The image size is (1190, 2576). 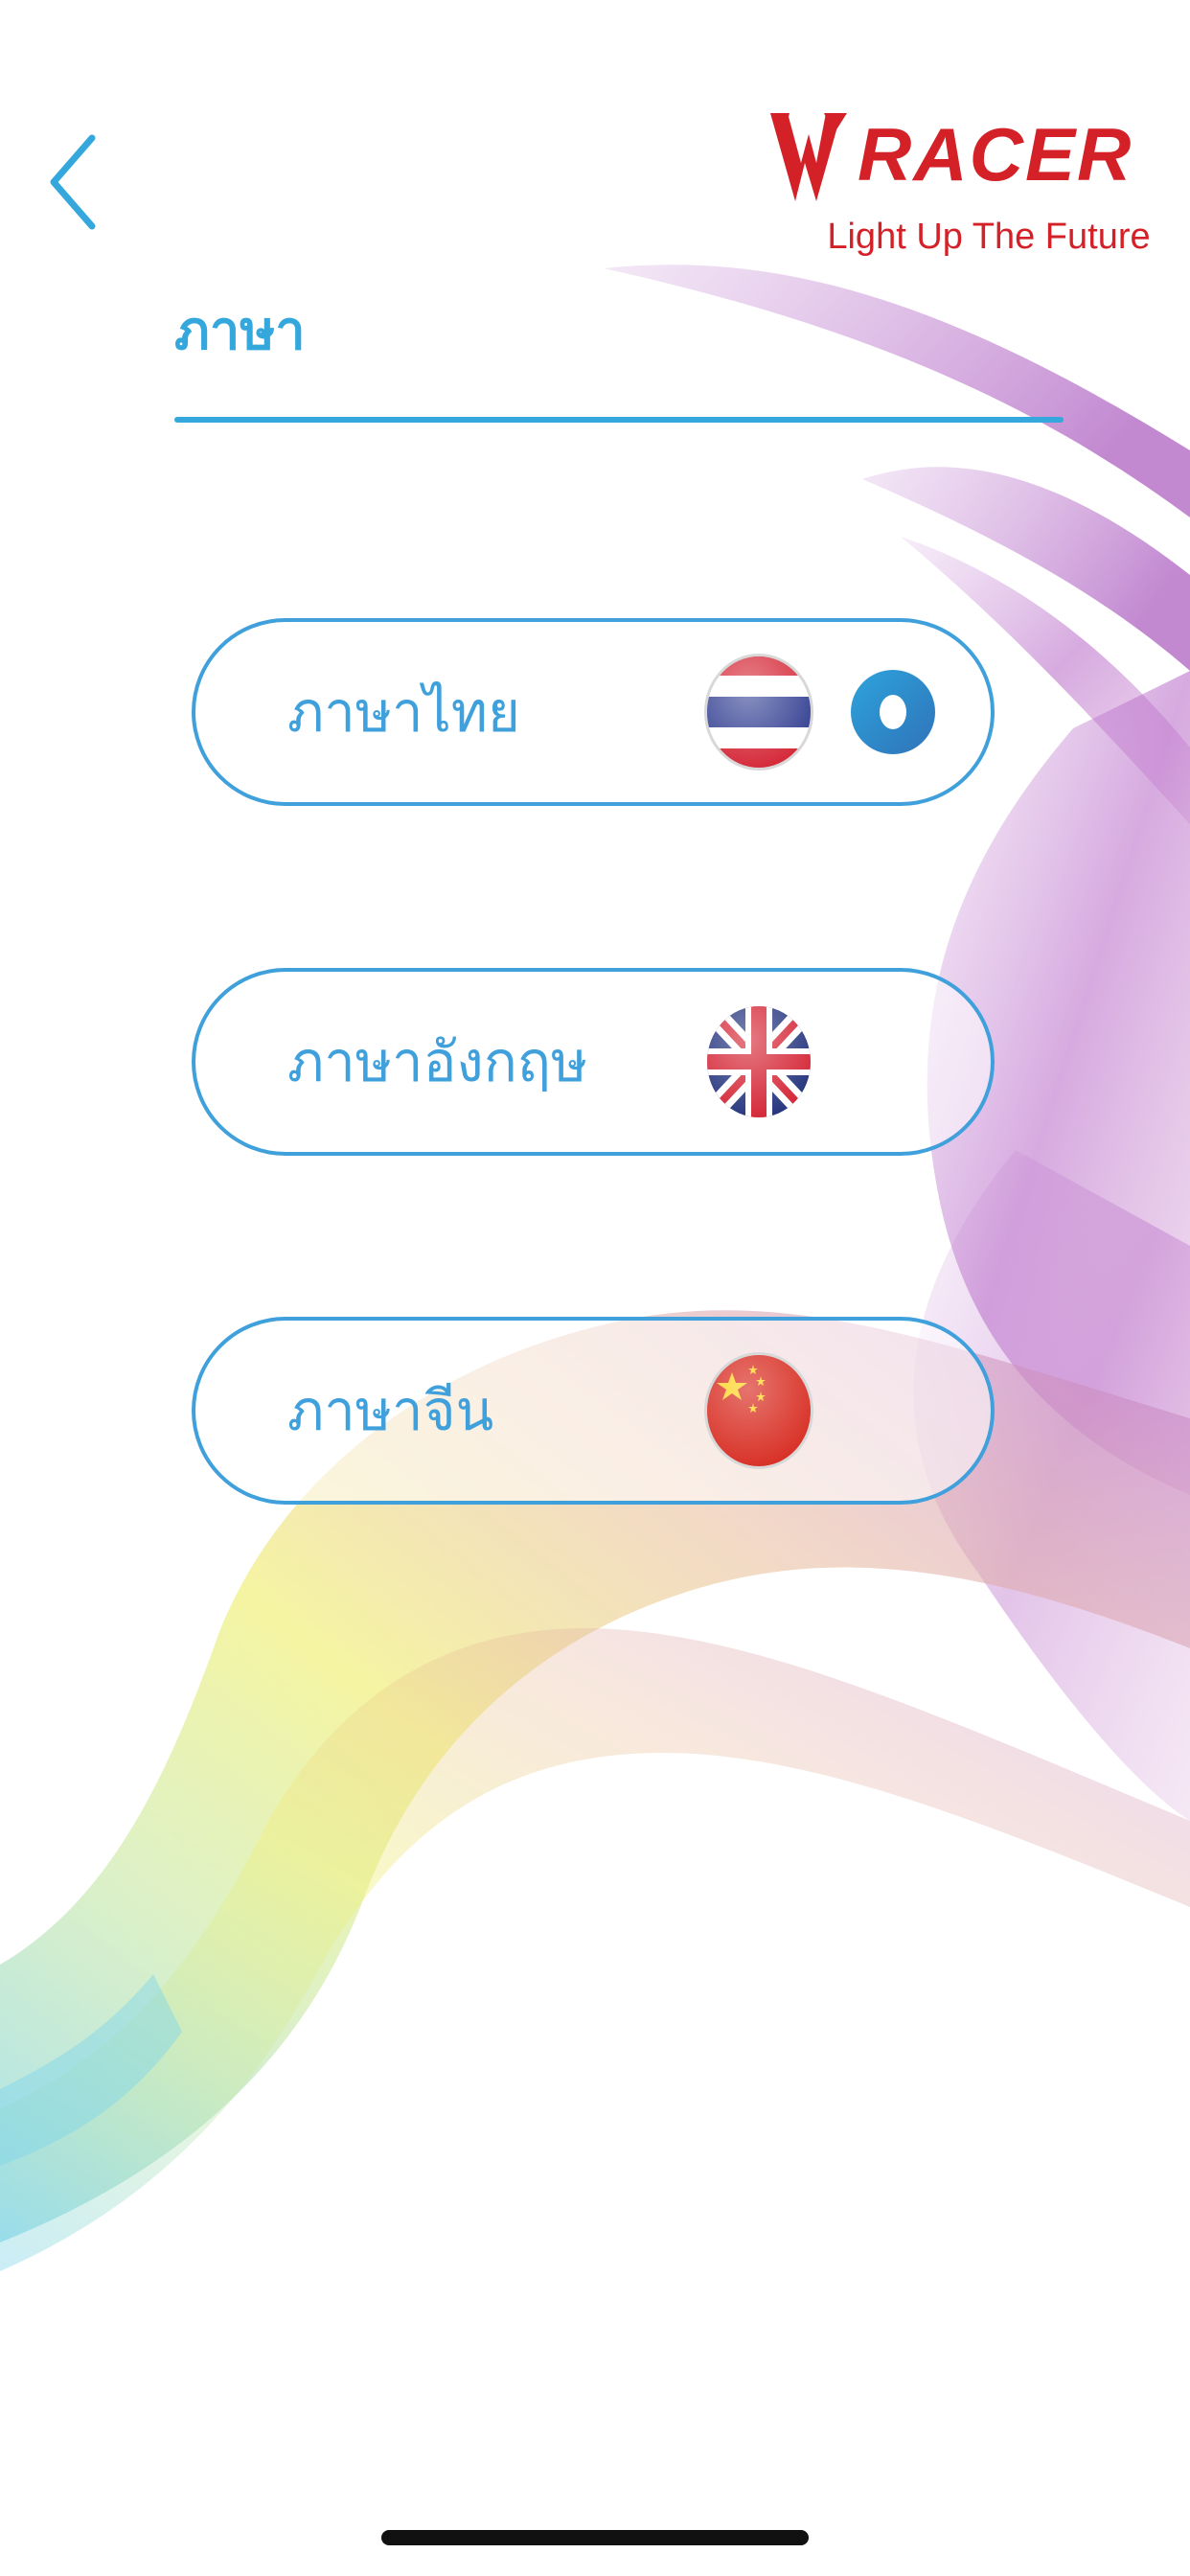 What do you see at coordinates (619, 420) in the screenshot?
I see `title-divider` at bounding box center [619, 420].